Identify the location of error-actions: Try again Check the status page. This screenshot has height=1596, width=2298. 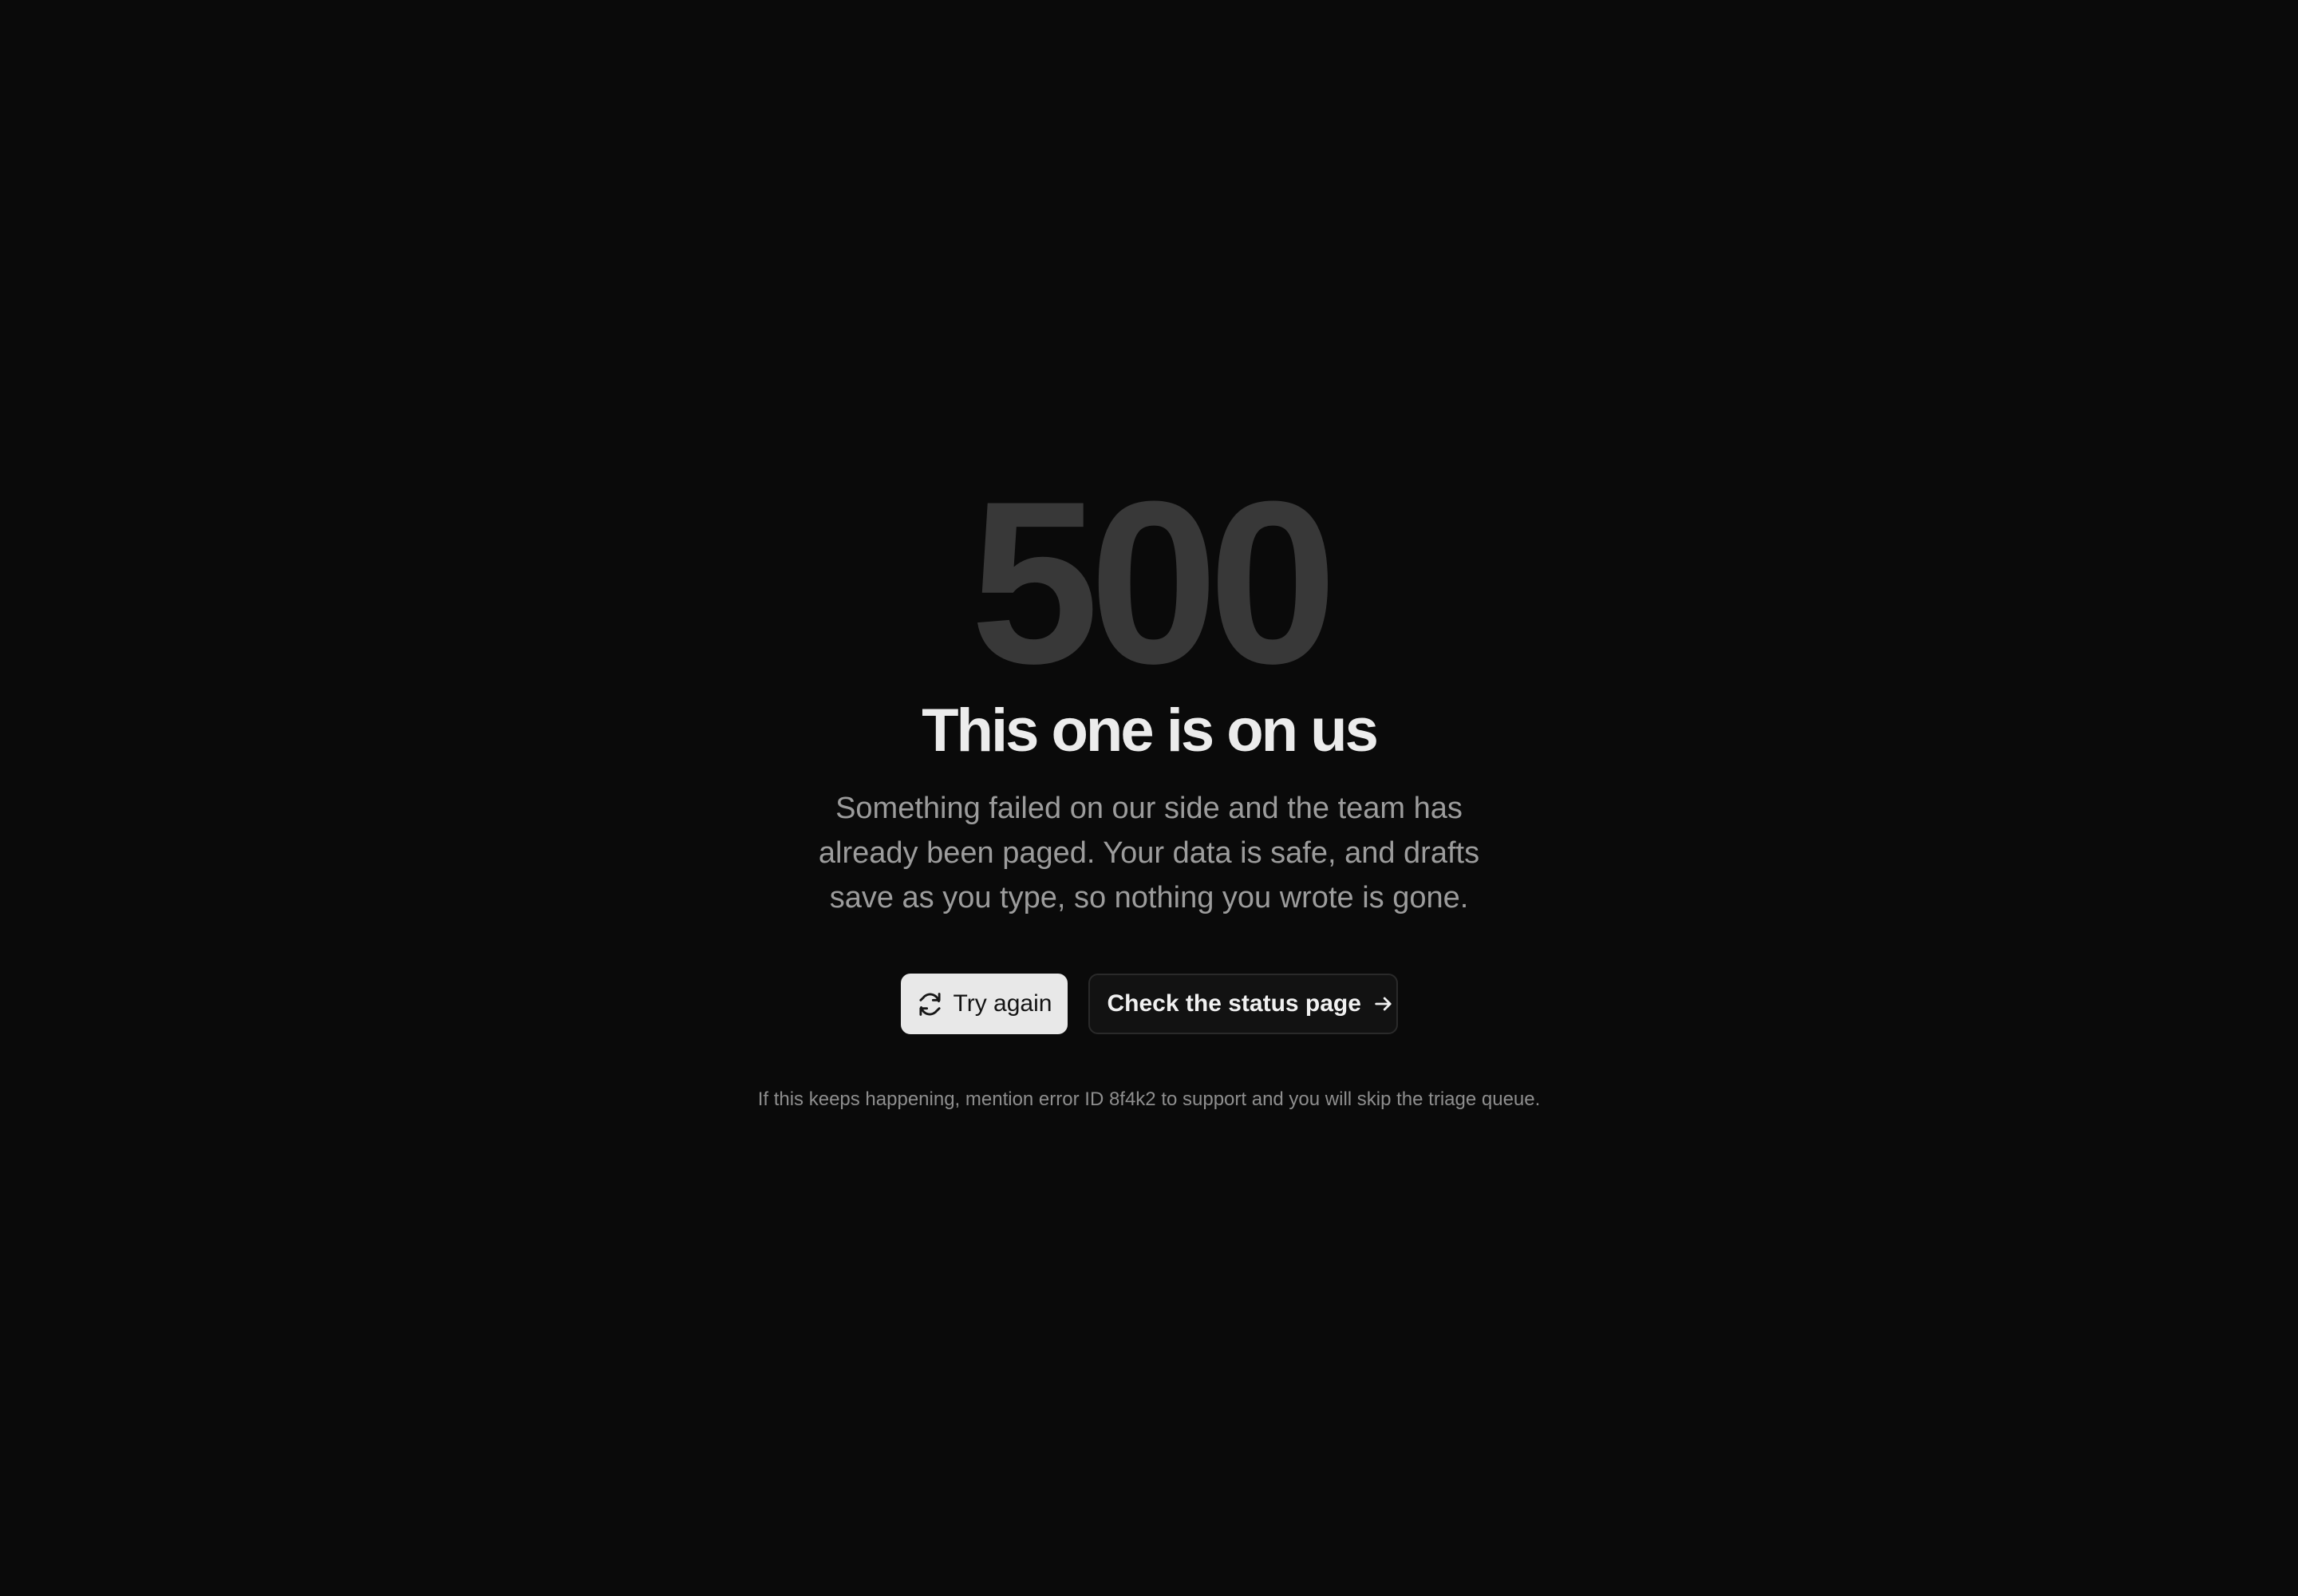
(1149, 1004).